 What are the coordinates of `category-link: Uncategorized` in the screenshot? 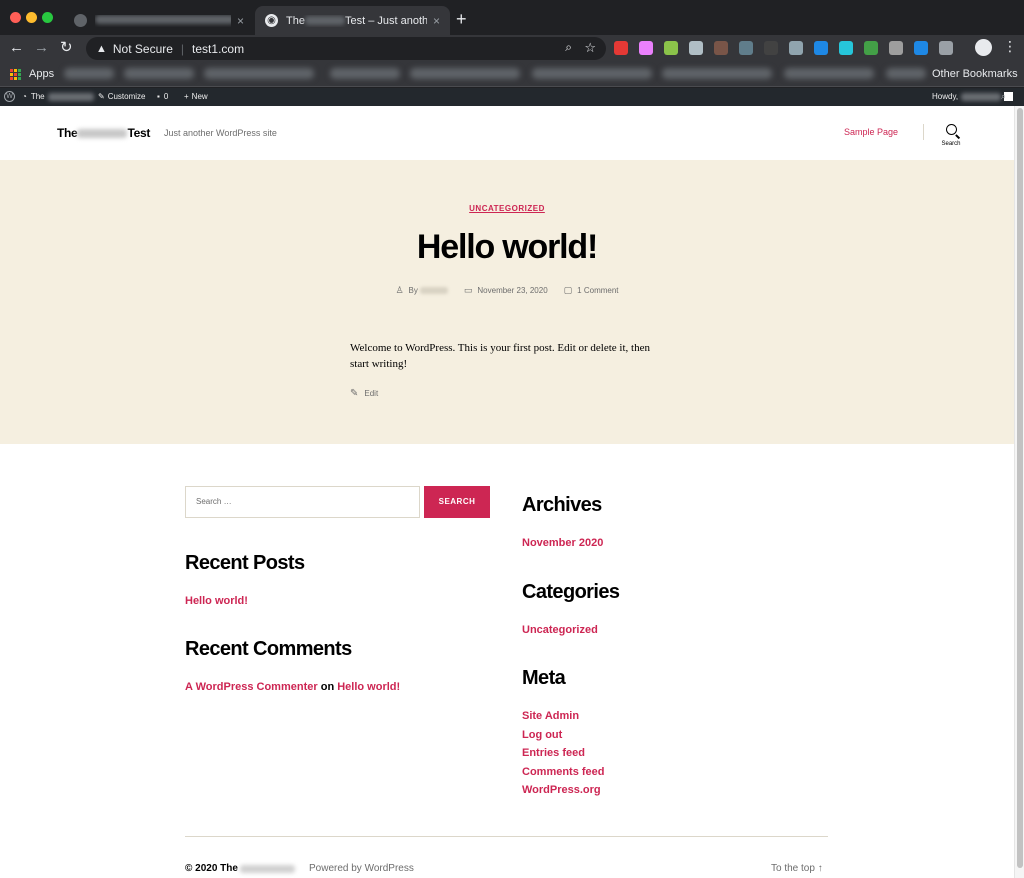 It's located at (560, 630).